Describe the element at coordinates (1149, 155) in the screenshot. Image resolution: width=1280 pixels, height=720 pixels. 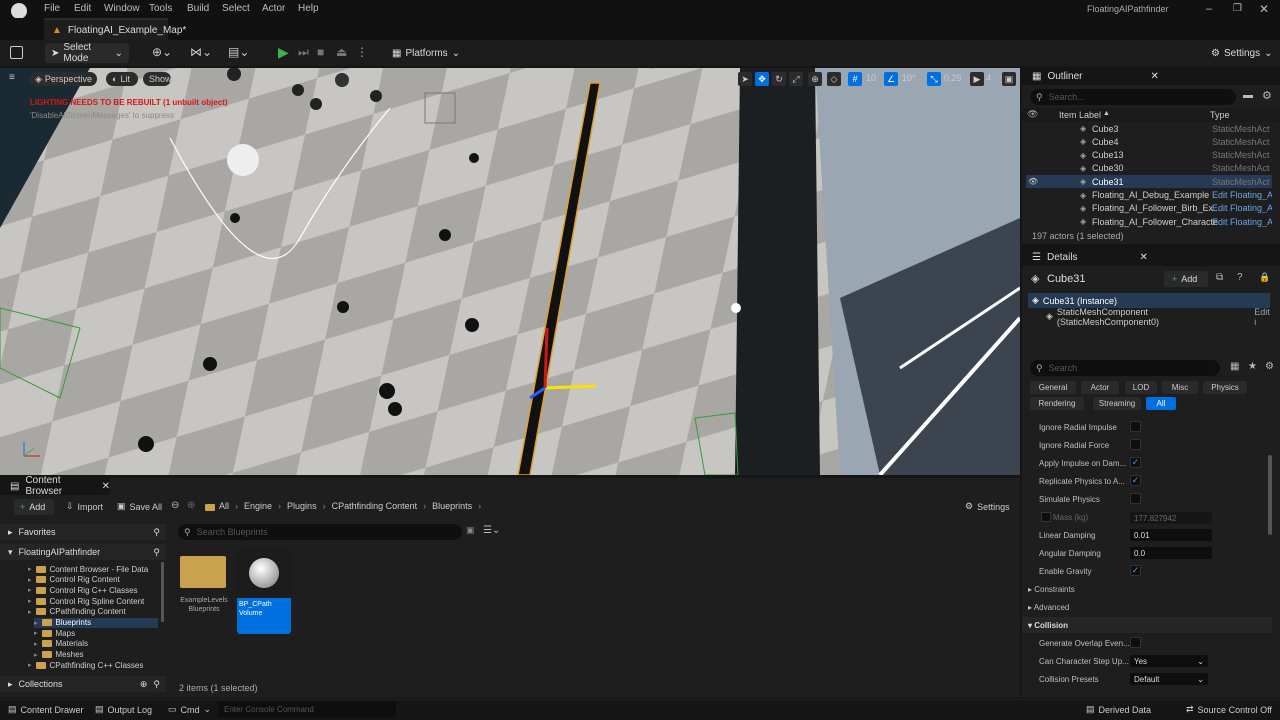
I see `outliner-row: ◈ Cube13 StaticMeshAct` at that location.